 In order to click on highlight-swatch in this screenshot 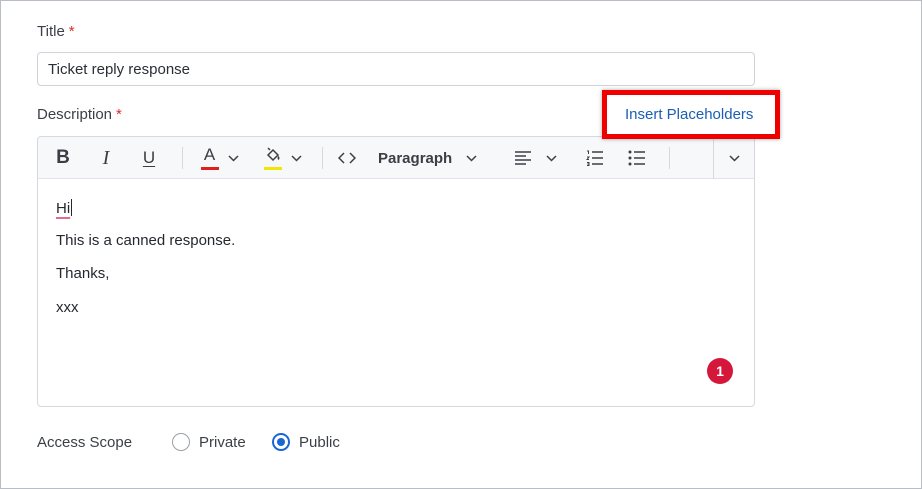, I will do `click(272, 168)`.